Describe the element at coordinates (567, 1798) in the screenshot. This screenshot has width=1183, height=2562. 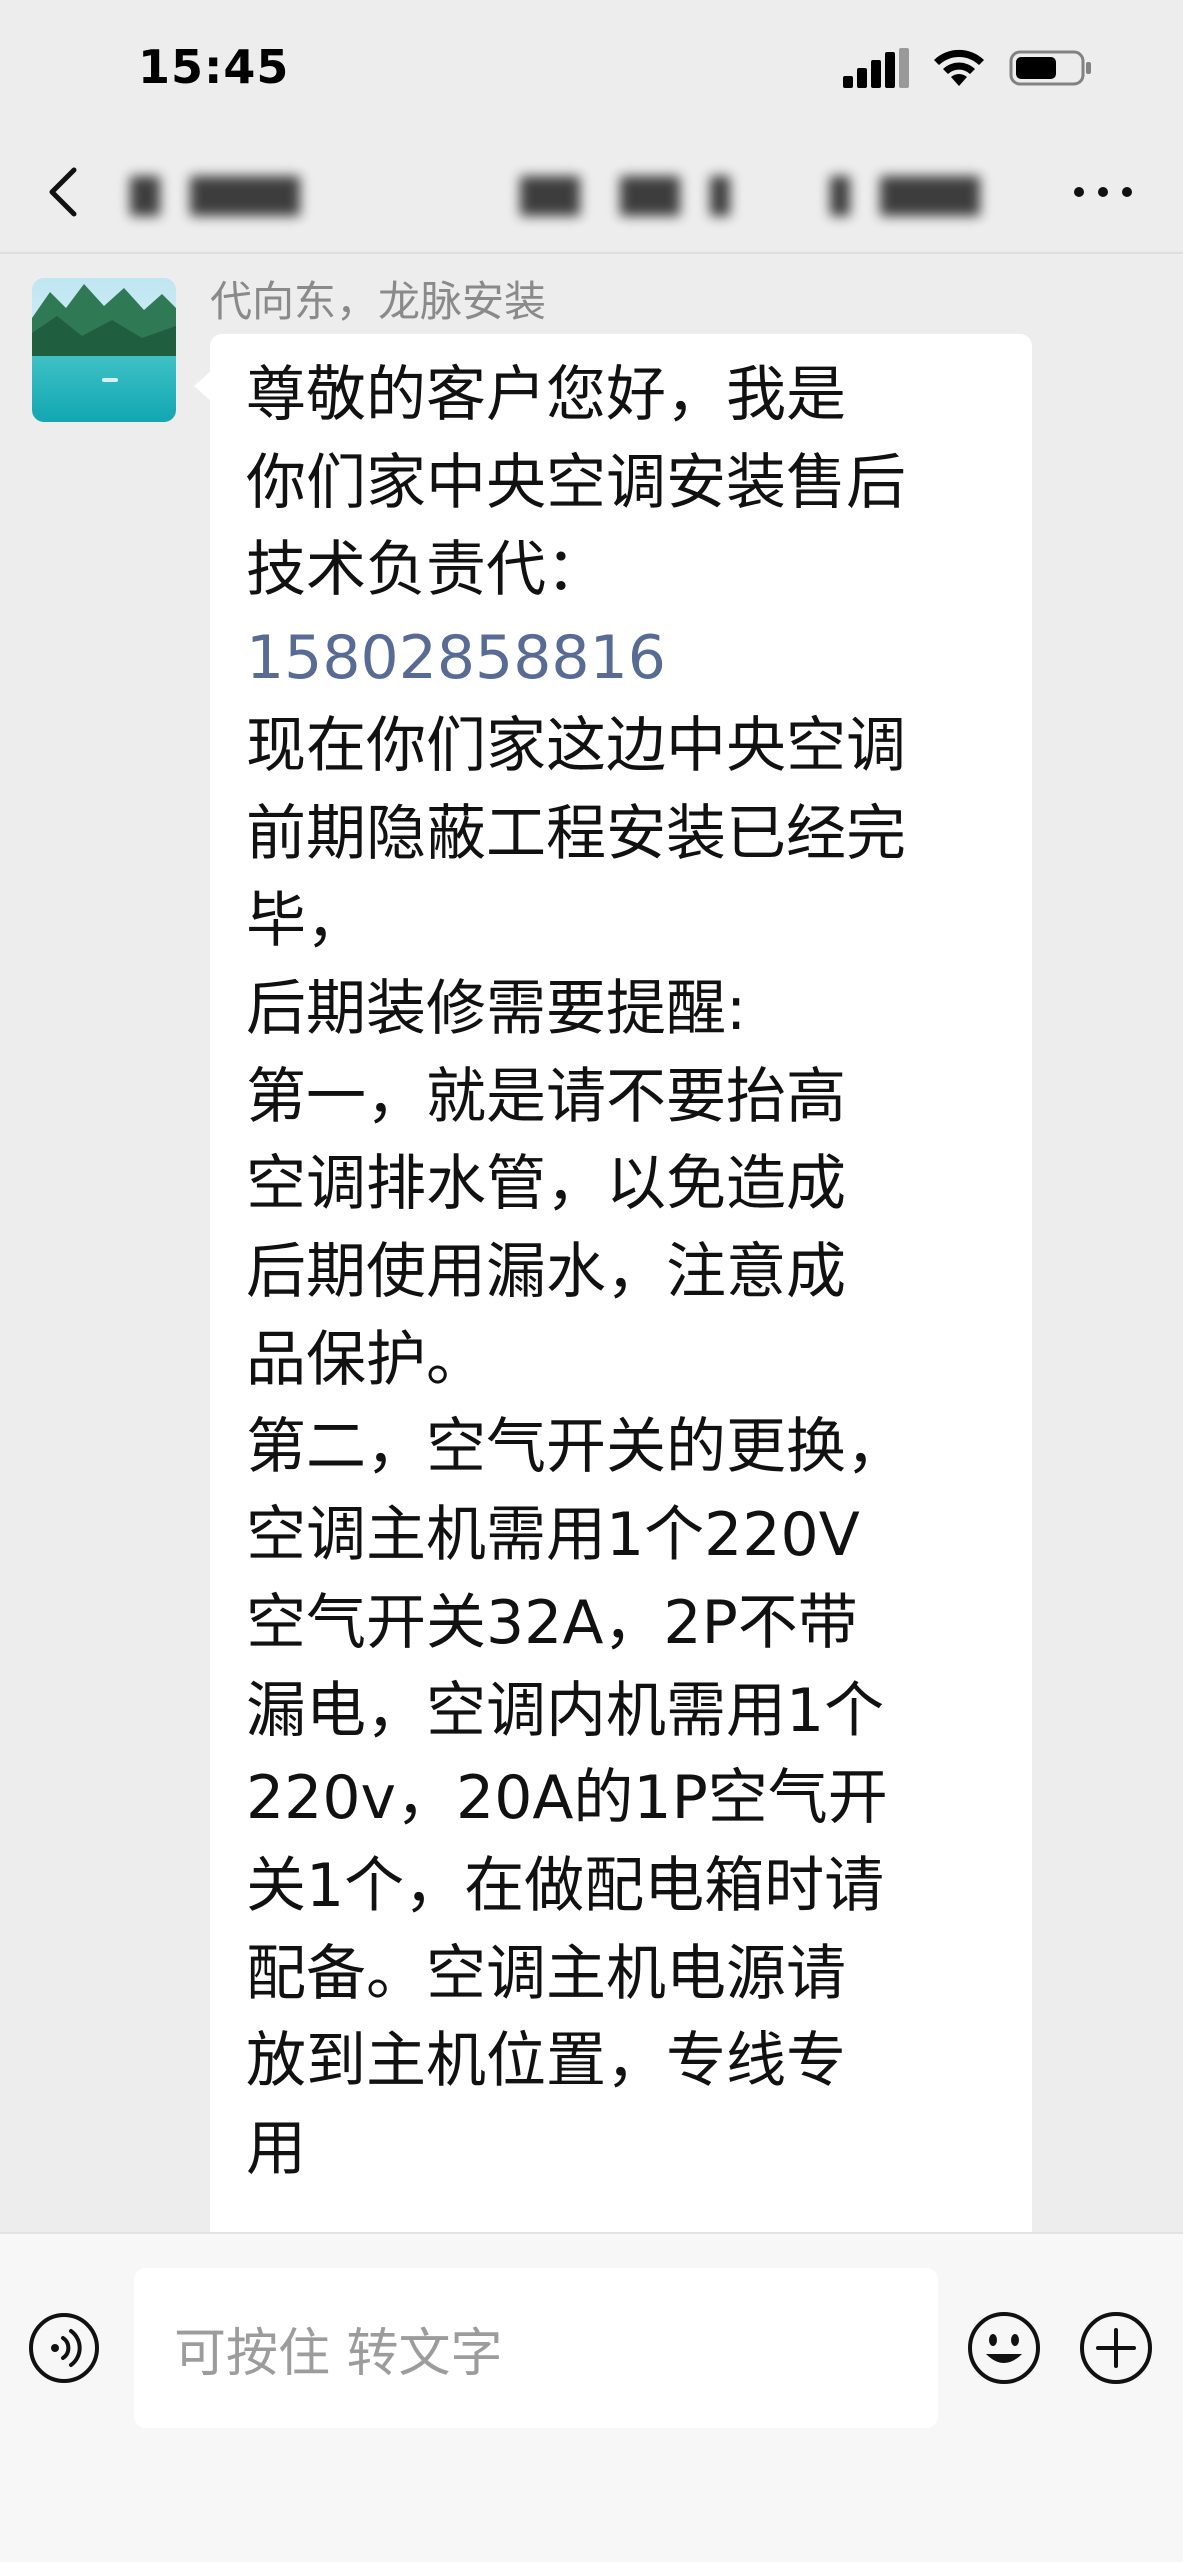
I see `message-line: 220v，20A的1P空气开` at that location.